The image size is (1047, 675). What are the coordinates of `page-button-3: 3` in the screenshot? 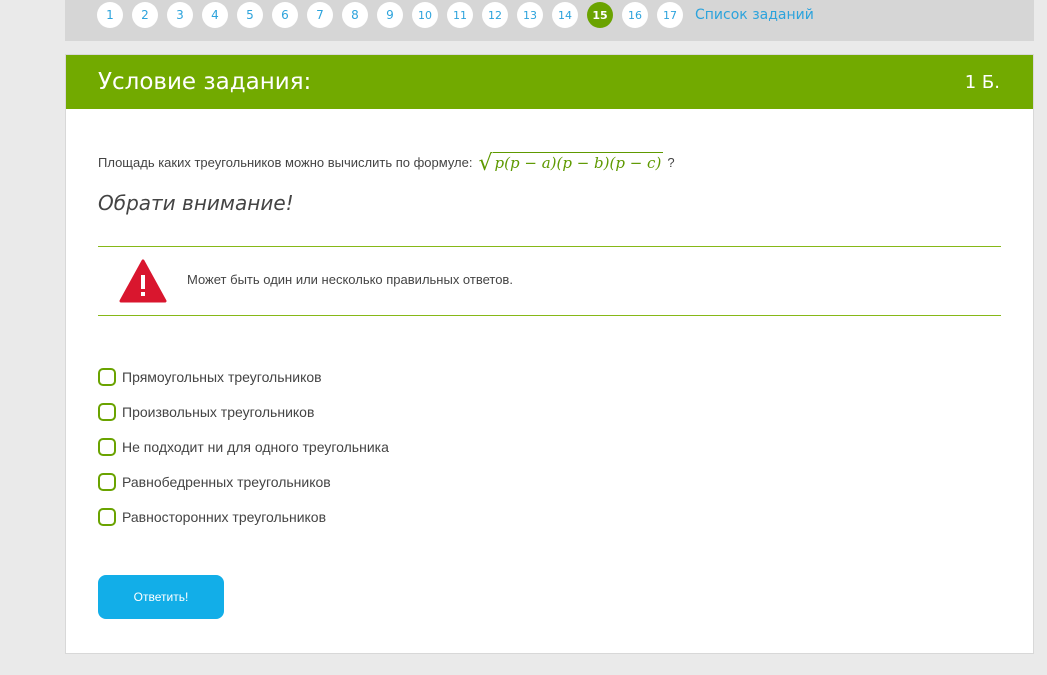 It's located at (180, 15).